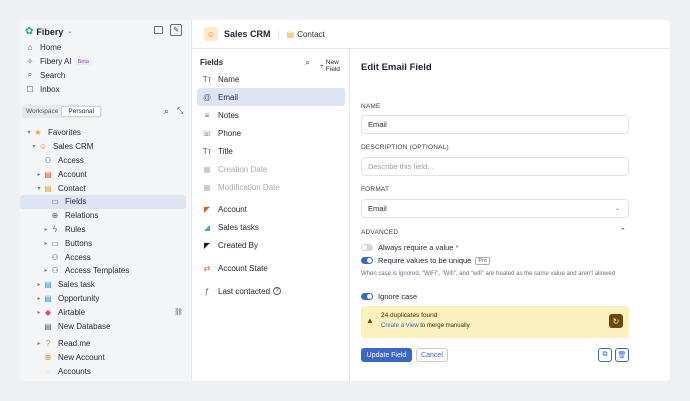 The height and width of the screenshot is (401, 690). Describe the element at coordinates (380, 232) in the screenshot. I see `advanced-label: ADVANCED` at that location.